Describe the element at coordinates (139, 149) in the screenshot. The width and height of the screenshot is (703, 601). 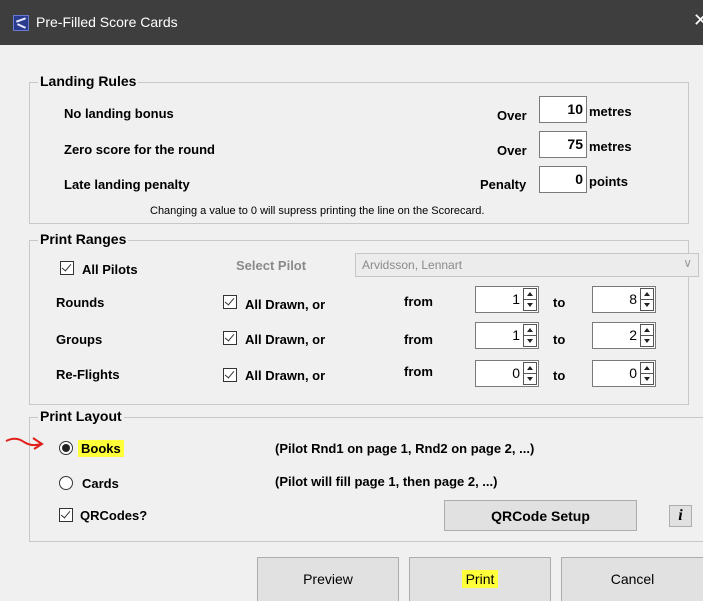
I see `landing-row-label: Zero score for the round` at that location.